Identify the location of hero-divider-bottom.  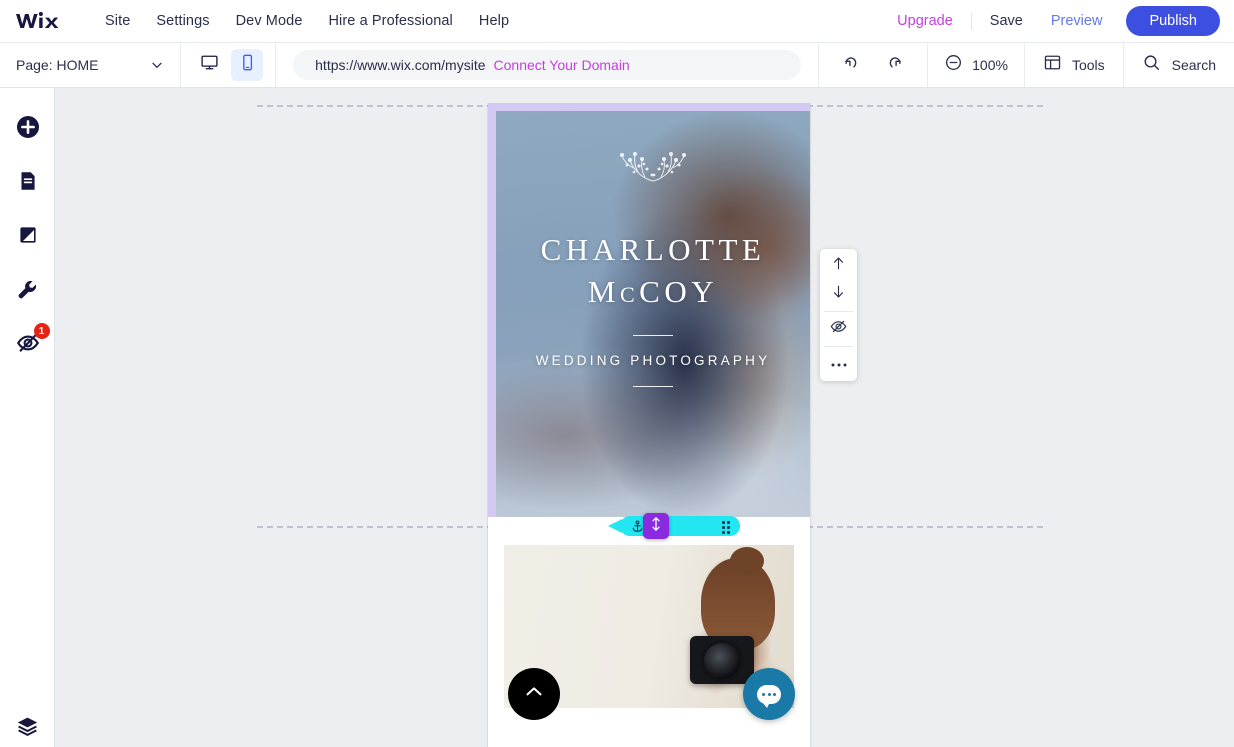
(653, 387).